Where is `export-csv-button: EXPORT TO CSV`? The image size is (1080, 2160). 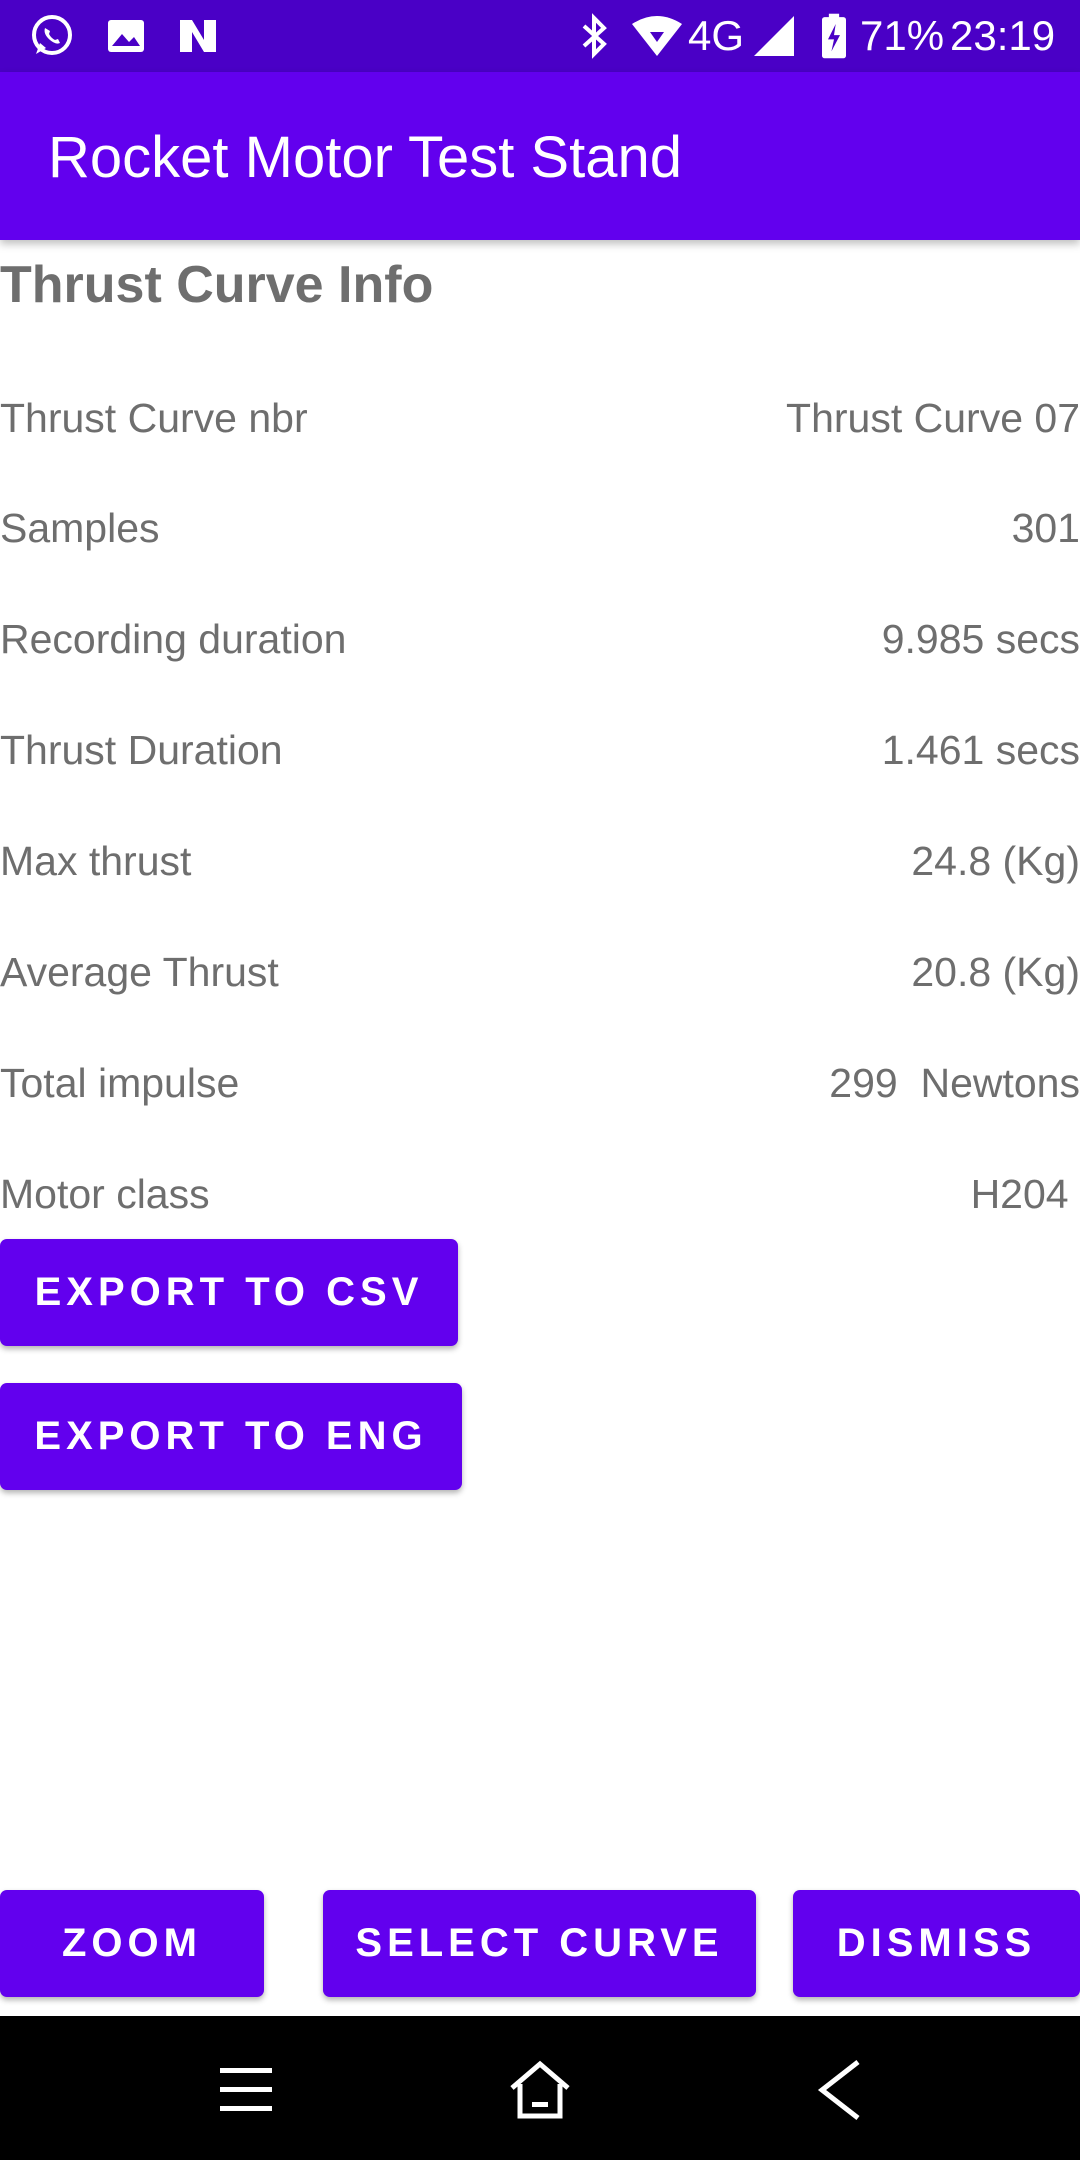
export-csv-button: EXPORT TO CSV is located at coordinates (229, 1292).